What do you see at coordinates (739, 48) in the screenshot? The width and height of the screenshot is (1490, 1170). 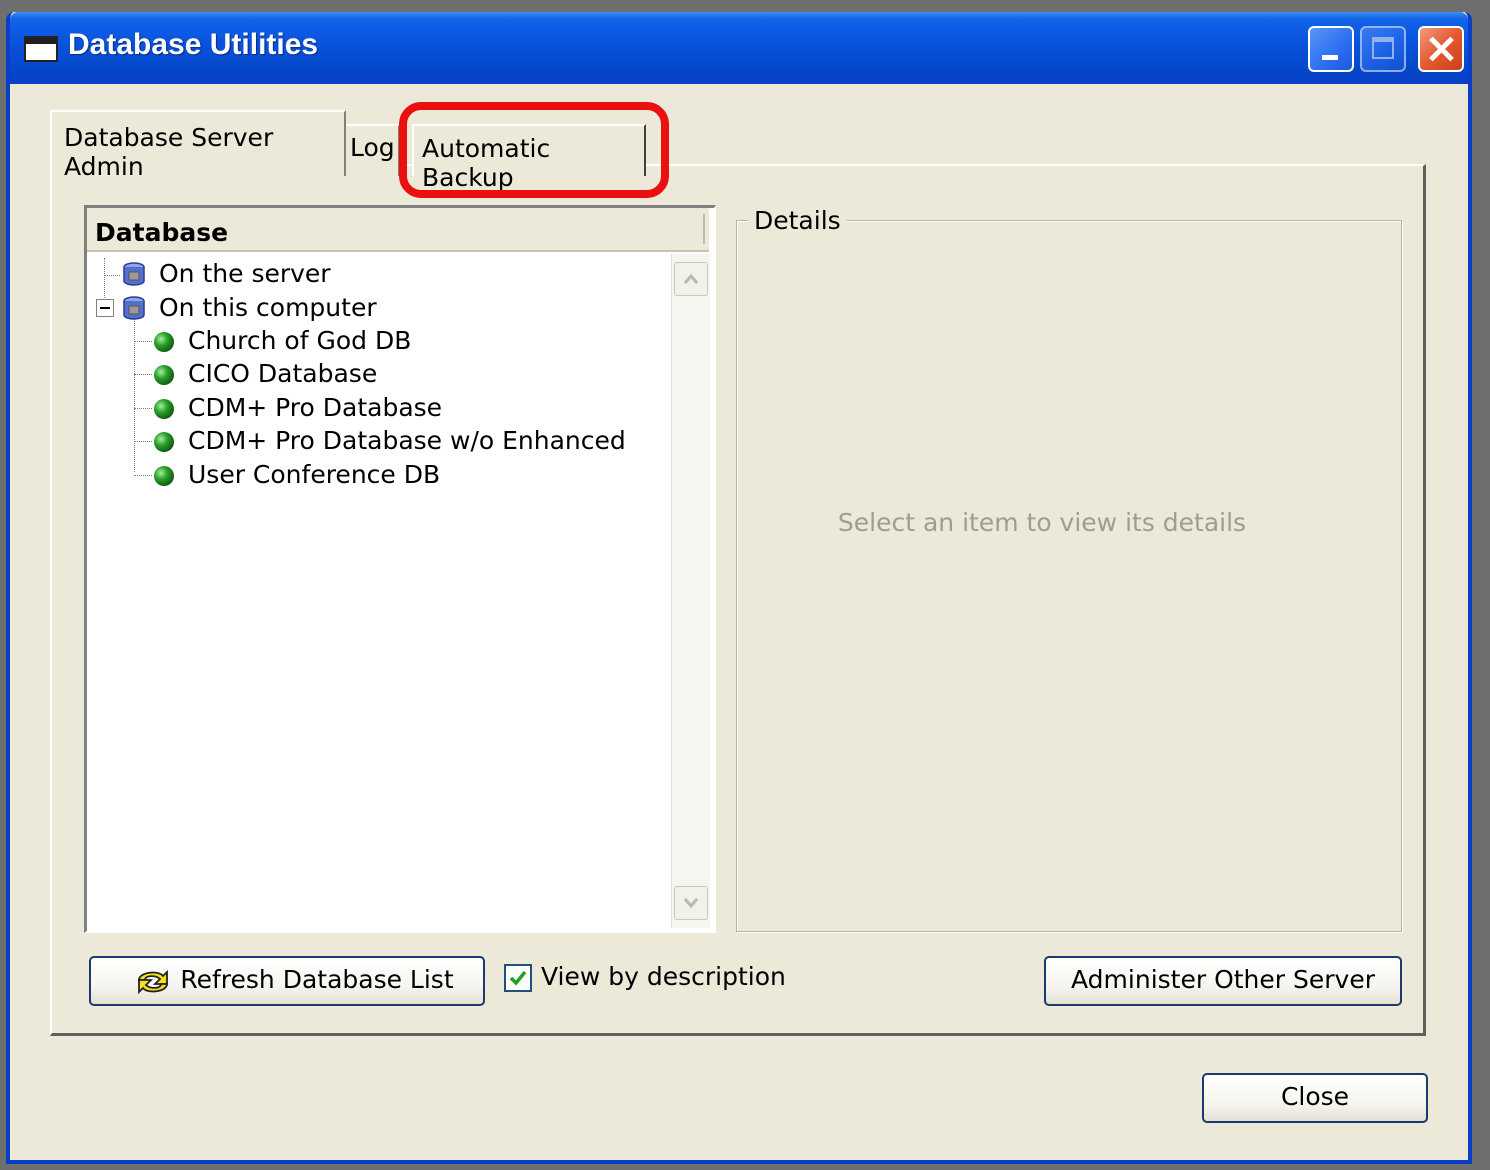 I see `title-bar: Database Utilities` at bounding box center [739, 48].